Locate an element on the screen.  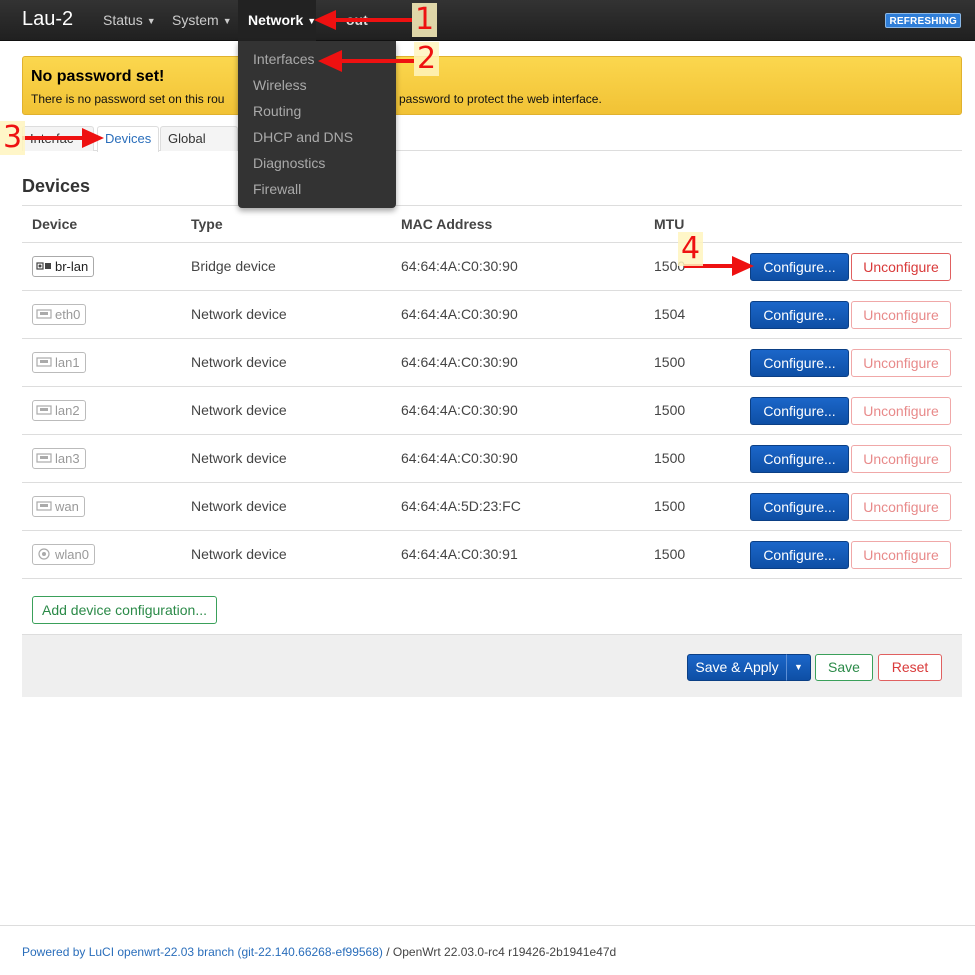
annotation-step-1: 1 is located at coordinates (425, 20).